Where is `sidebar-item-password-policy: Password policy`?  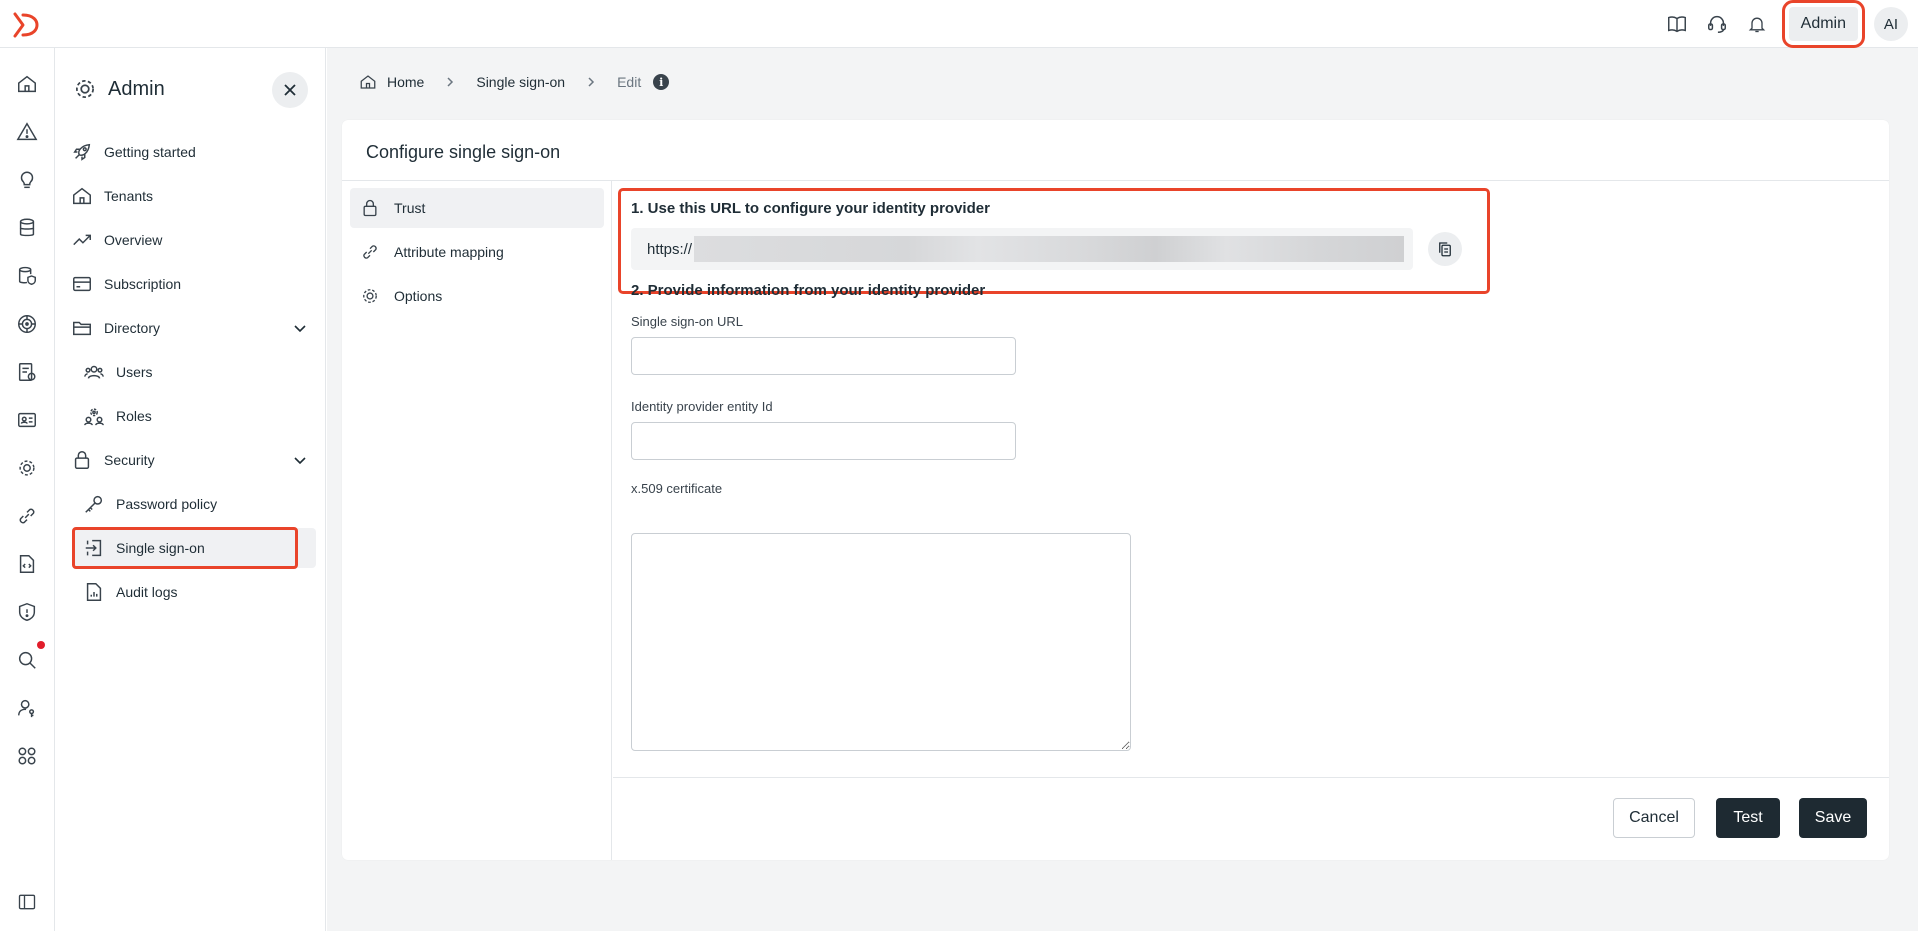 sidebar-item-password-policy: Password policy is located at coordinates (149, 504).